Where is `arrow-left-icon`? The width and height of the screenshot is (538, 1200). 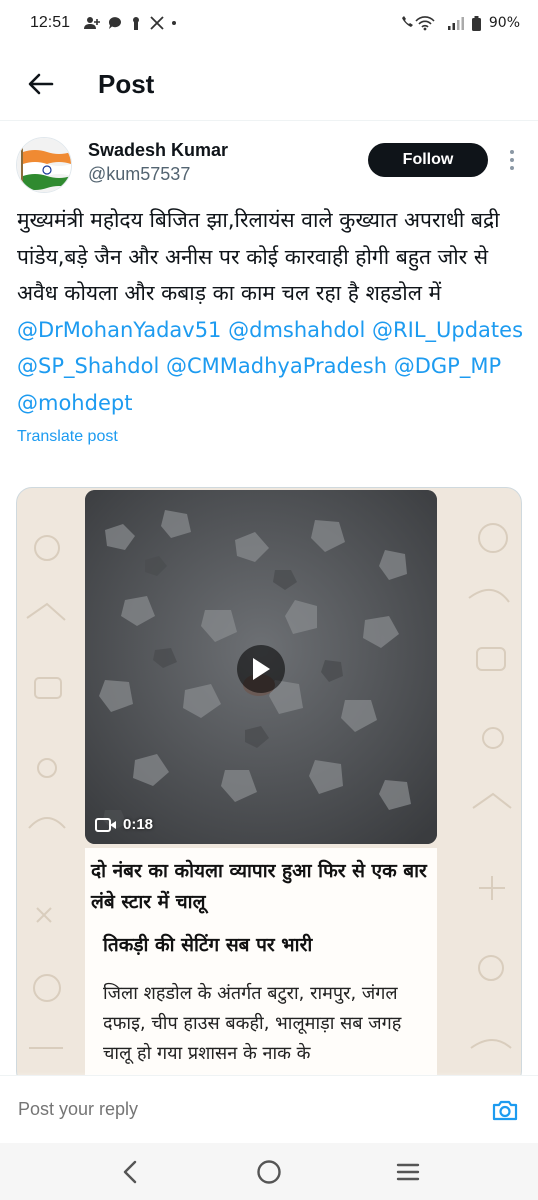 arrow-left-icon is located at coordinates (41, 84).